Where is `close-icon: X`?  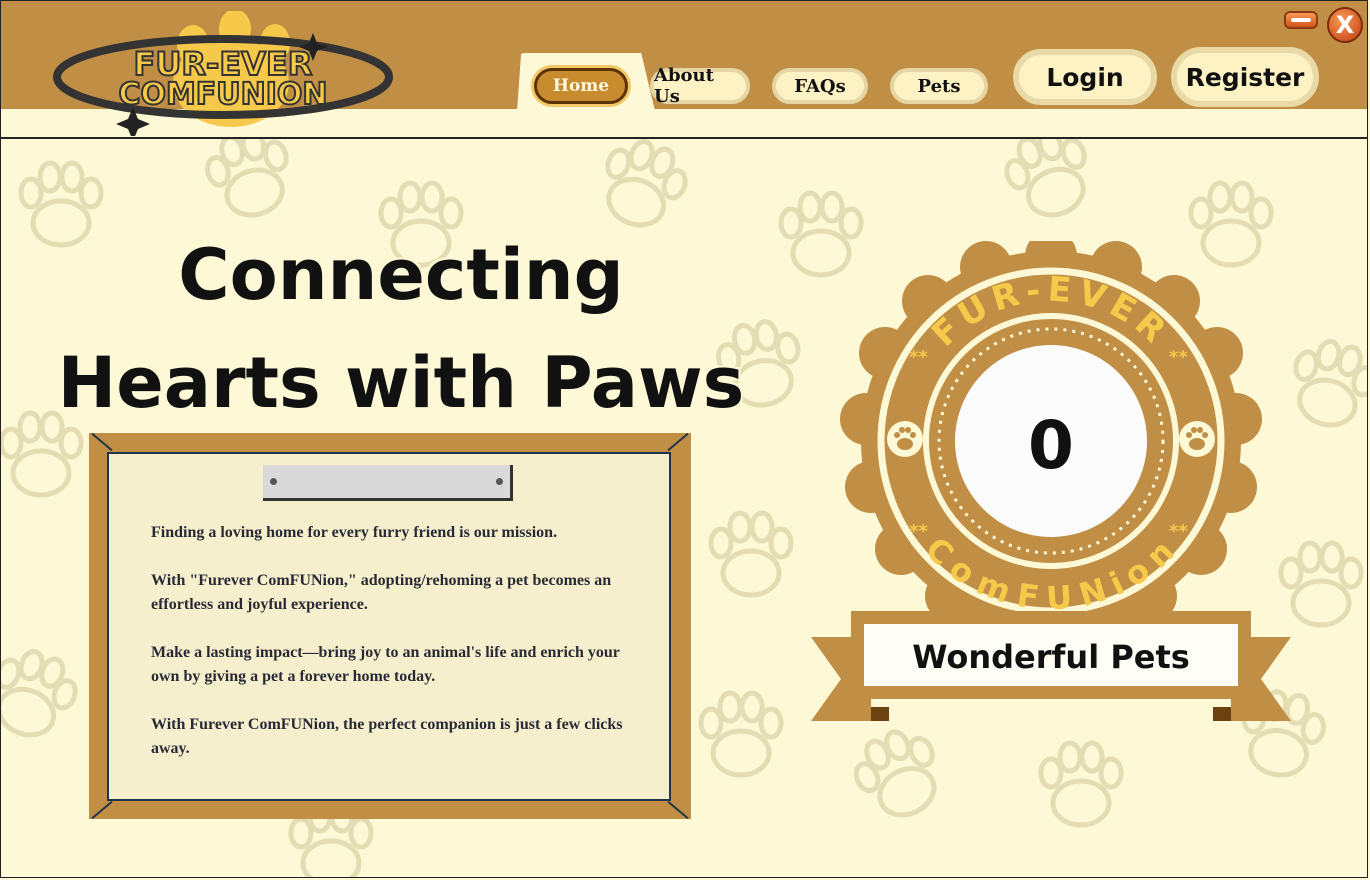
close-icon: X is located at coordinates (1345, 25).